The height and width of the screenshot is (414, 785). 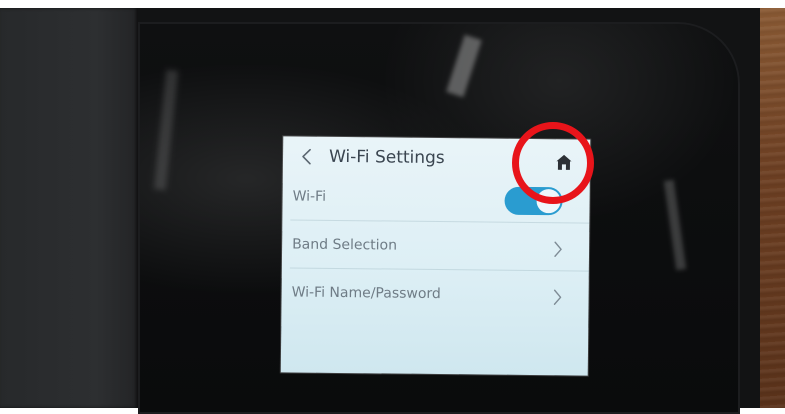 I want to click on list-item-band-selection: Band Selection, so click(x=435, y=248).